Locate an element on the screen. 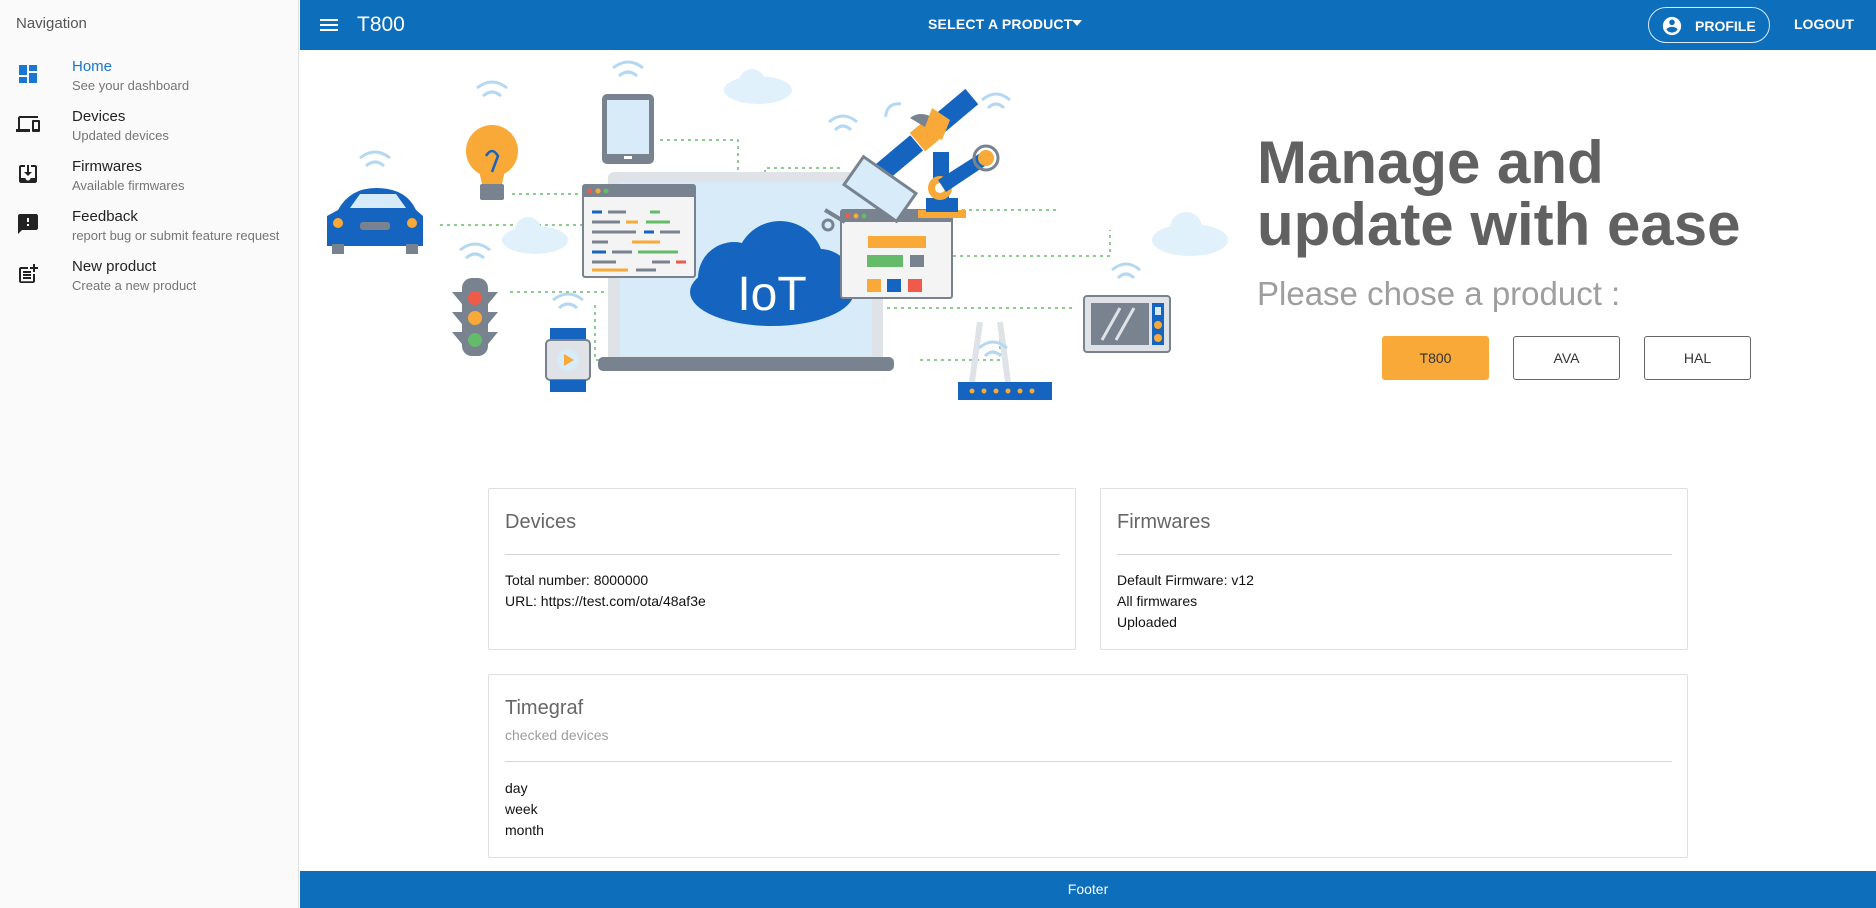  chevron-down-icon is located at coordinates (1077, 23).